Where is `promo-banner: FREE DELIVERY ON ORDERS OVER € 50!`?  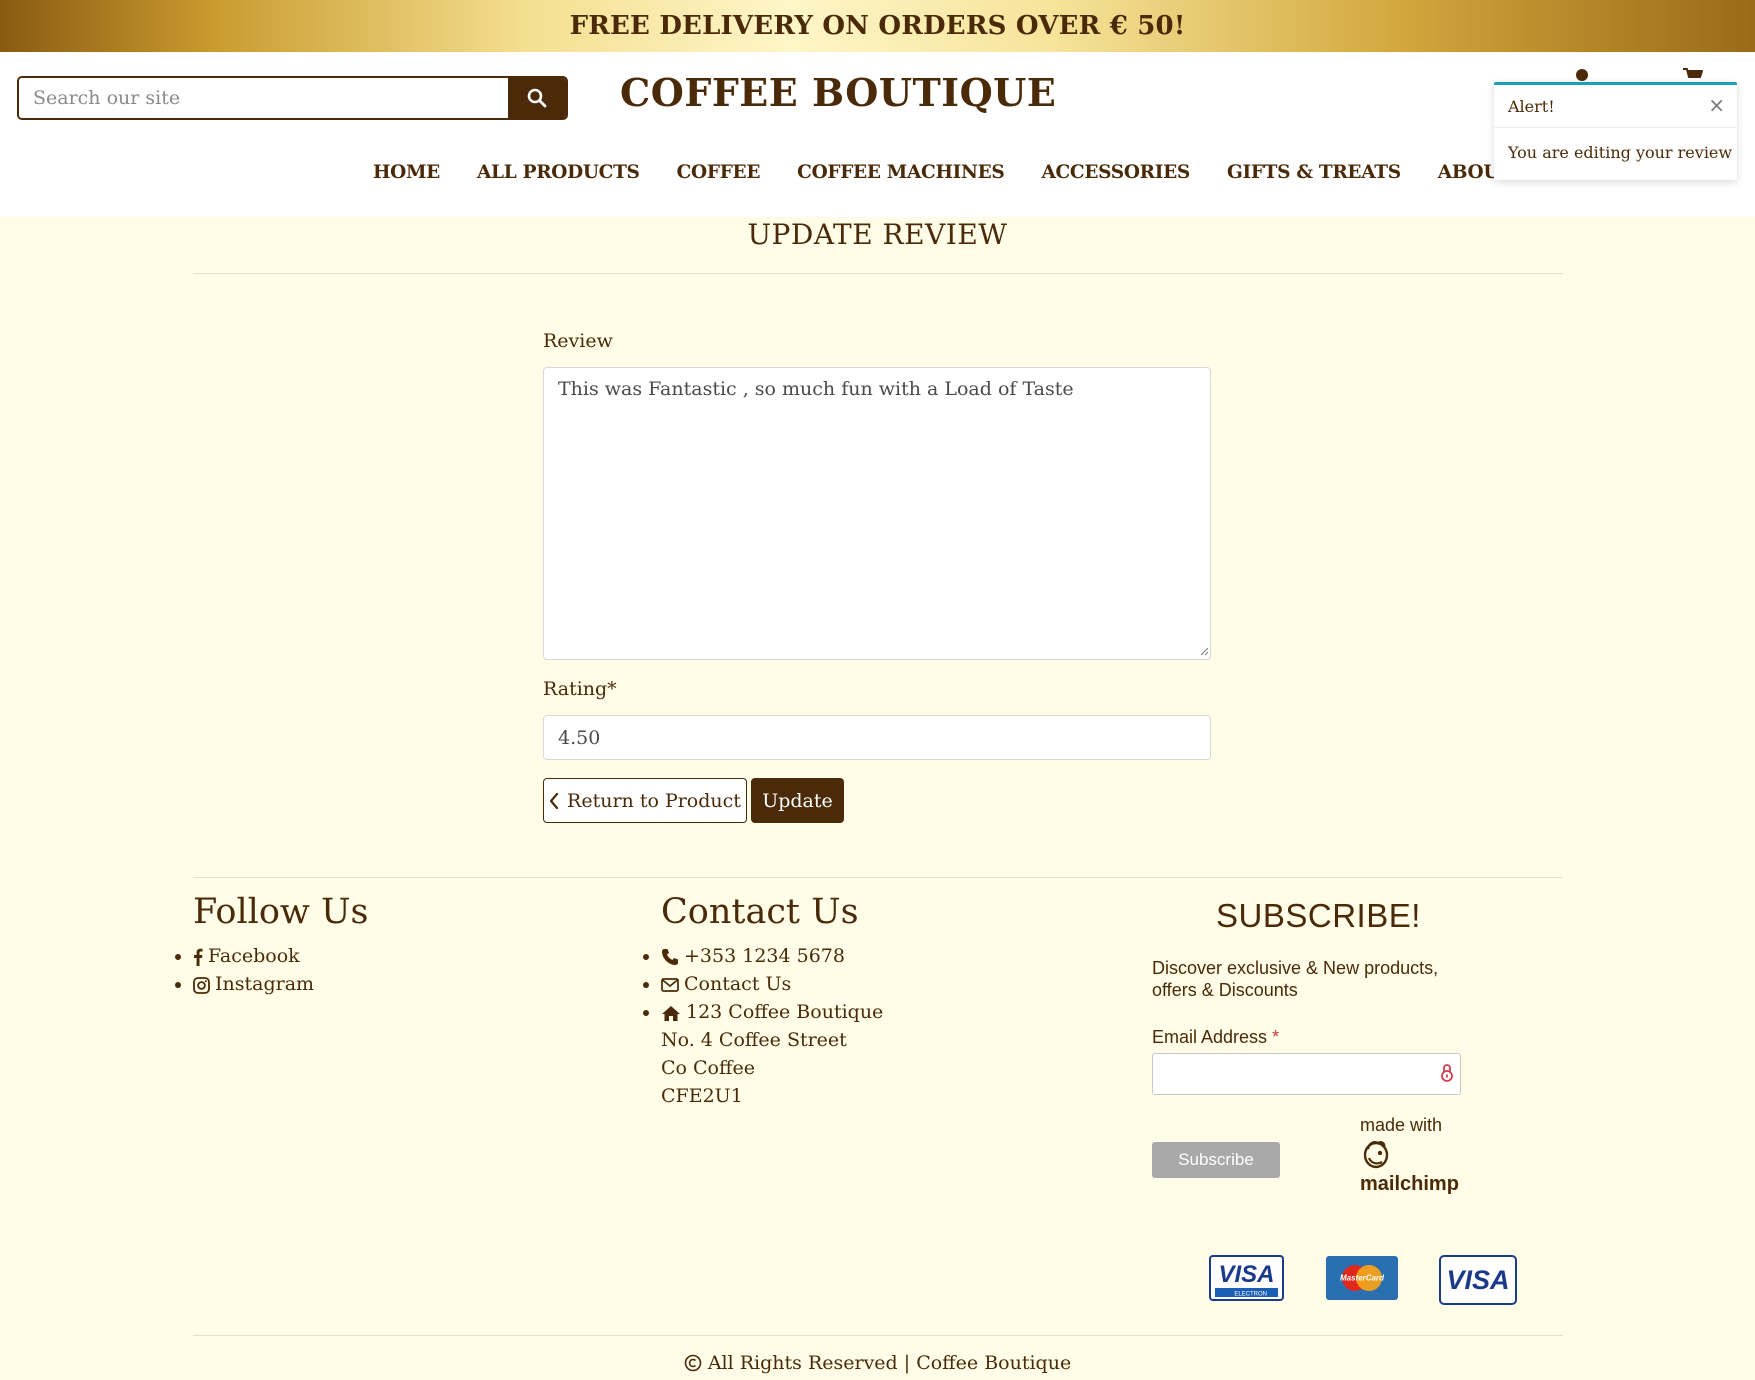
promo-banner: FREE DELIVERY ON ORDERS OVER € 50! is located at coordinates (877, 26).